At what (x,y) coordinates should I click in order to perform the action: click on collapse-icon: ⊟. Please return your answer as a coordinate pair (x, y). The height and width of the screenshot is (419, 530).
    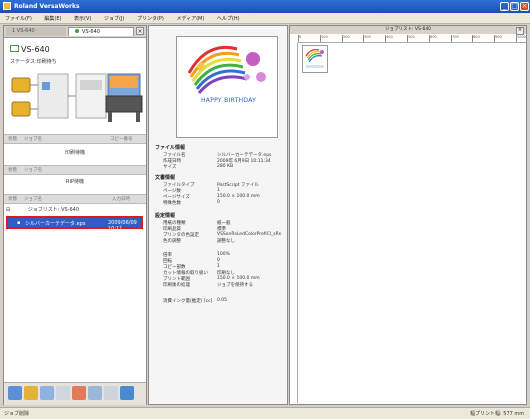
    Looking at the image, I should click on (8, 210).